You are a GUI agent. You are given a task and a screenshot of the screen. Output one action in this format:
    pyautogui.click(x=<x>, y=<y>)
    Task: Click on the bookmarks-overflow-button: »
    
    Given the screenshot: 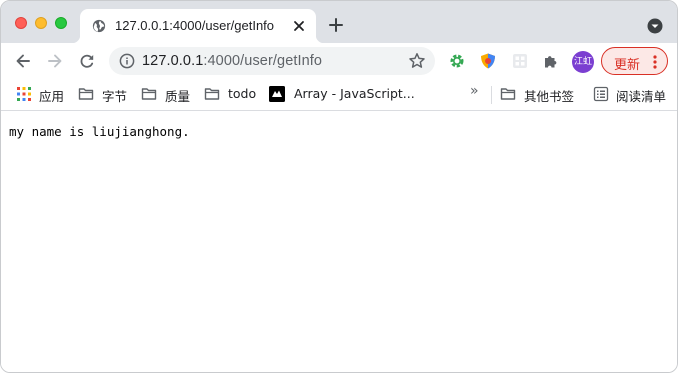 What is the action you would take?
    pyautogui.click(x=474, y=91)
    